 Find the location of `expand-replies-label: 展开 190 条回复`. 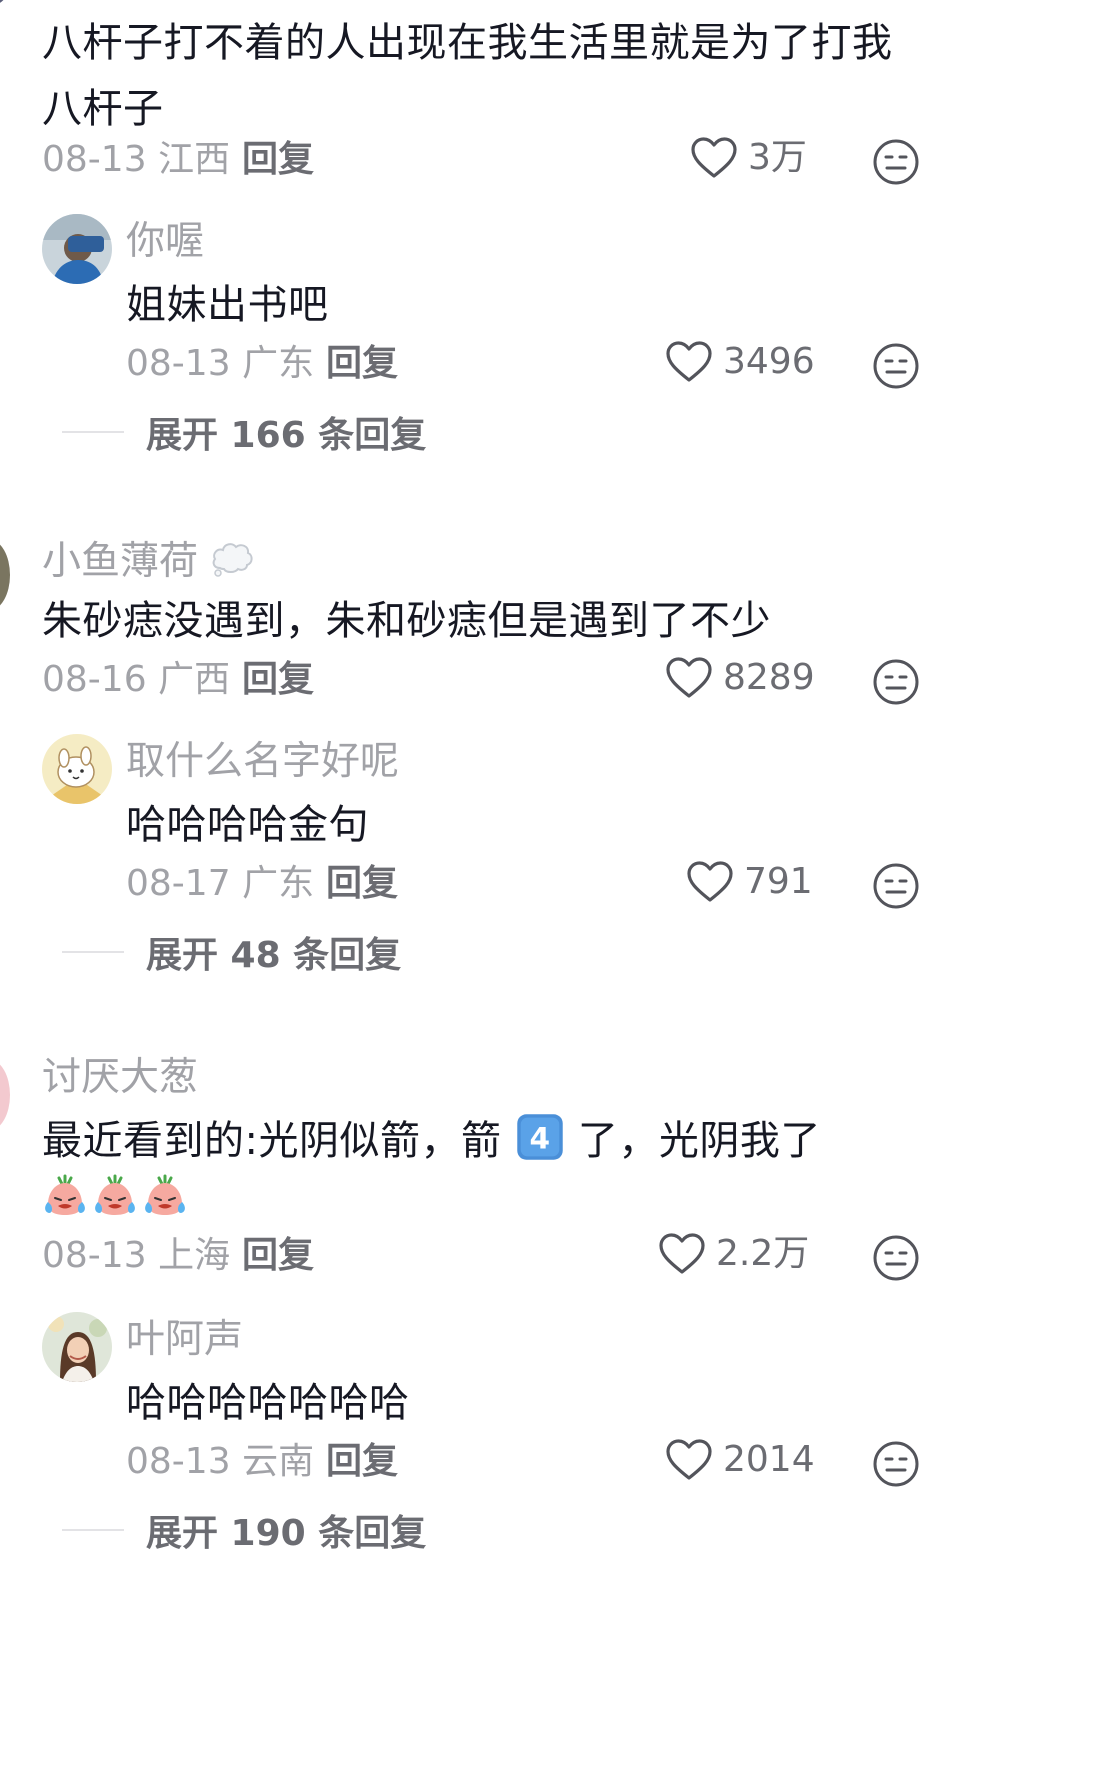

expand-replies-label: 展开 190 条回复 is located at coordinates (286, 1533).